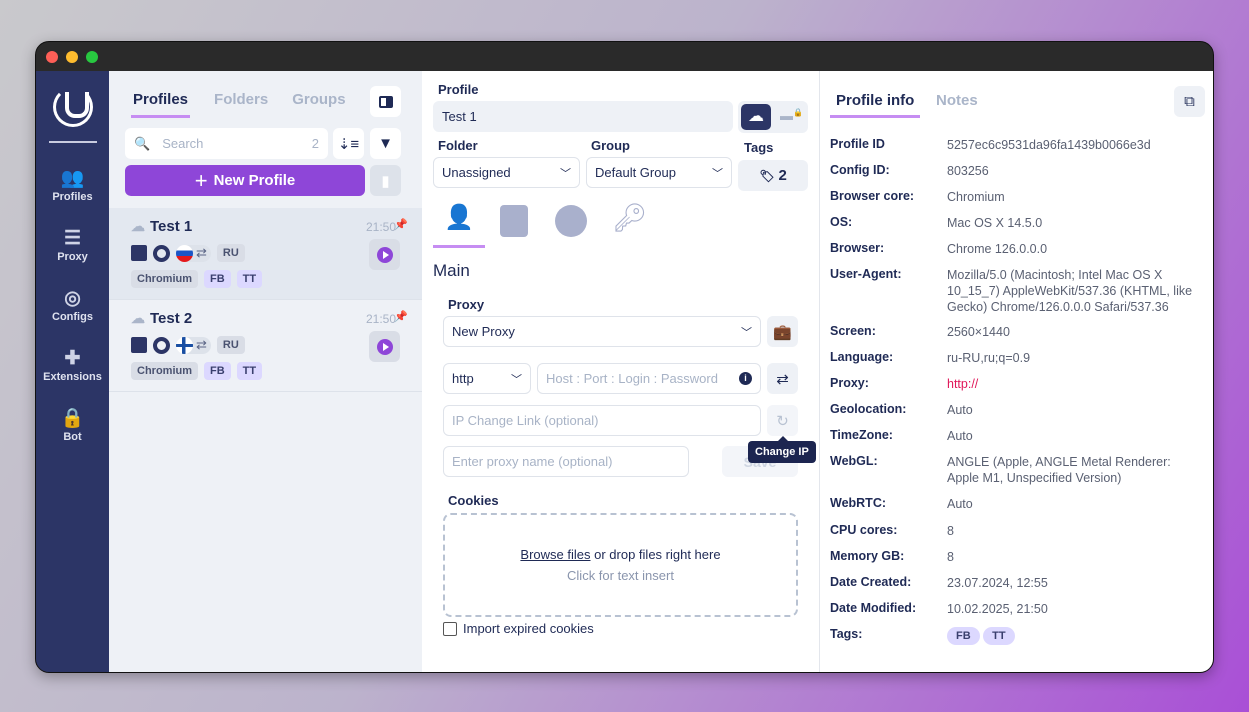  I want to click on search-icon: 🔍, so click(142, 143).